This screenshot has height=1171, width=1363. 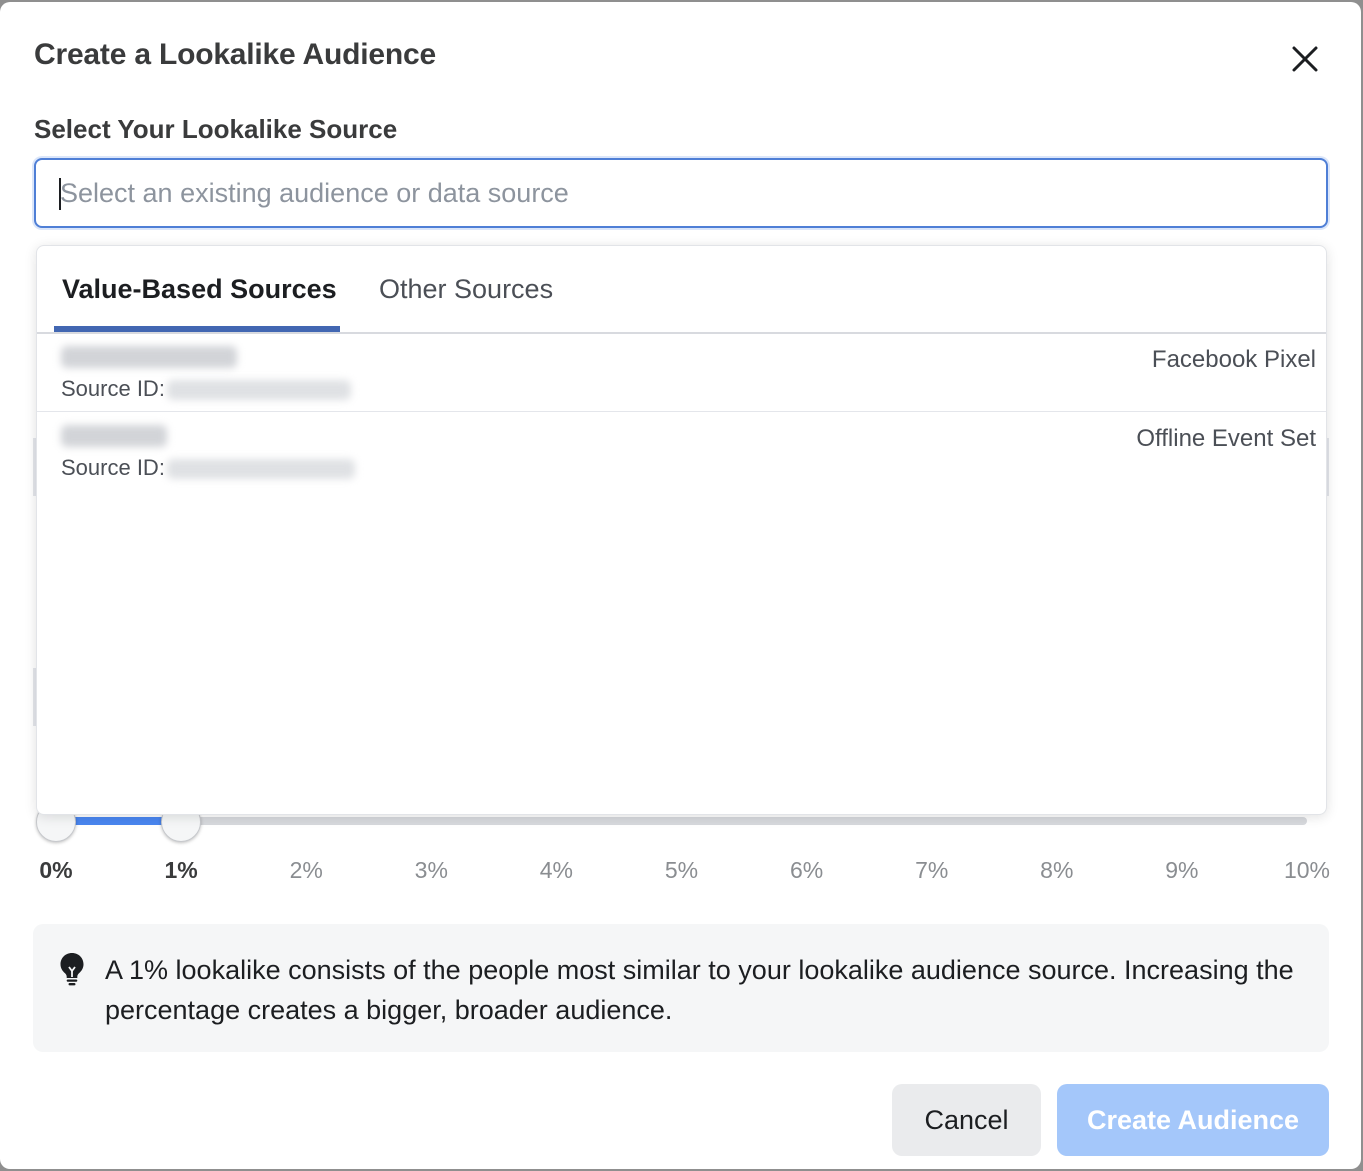 What do you see at coordinates (556, 870) in the screenshot?
I see `size-tick-label: 4%` at bounding box center [556, 870].